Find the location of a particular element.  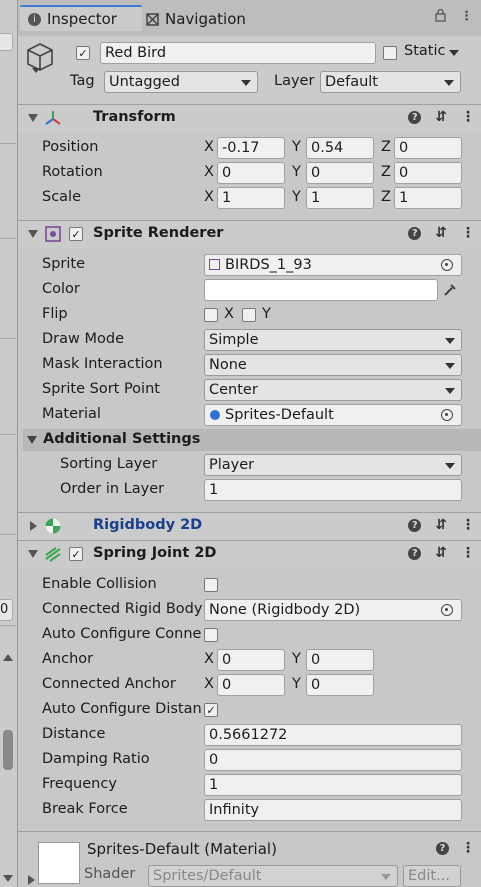

sprite-renderer-icon is located at coordinates (53, 234).